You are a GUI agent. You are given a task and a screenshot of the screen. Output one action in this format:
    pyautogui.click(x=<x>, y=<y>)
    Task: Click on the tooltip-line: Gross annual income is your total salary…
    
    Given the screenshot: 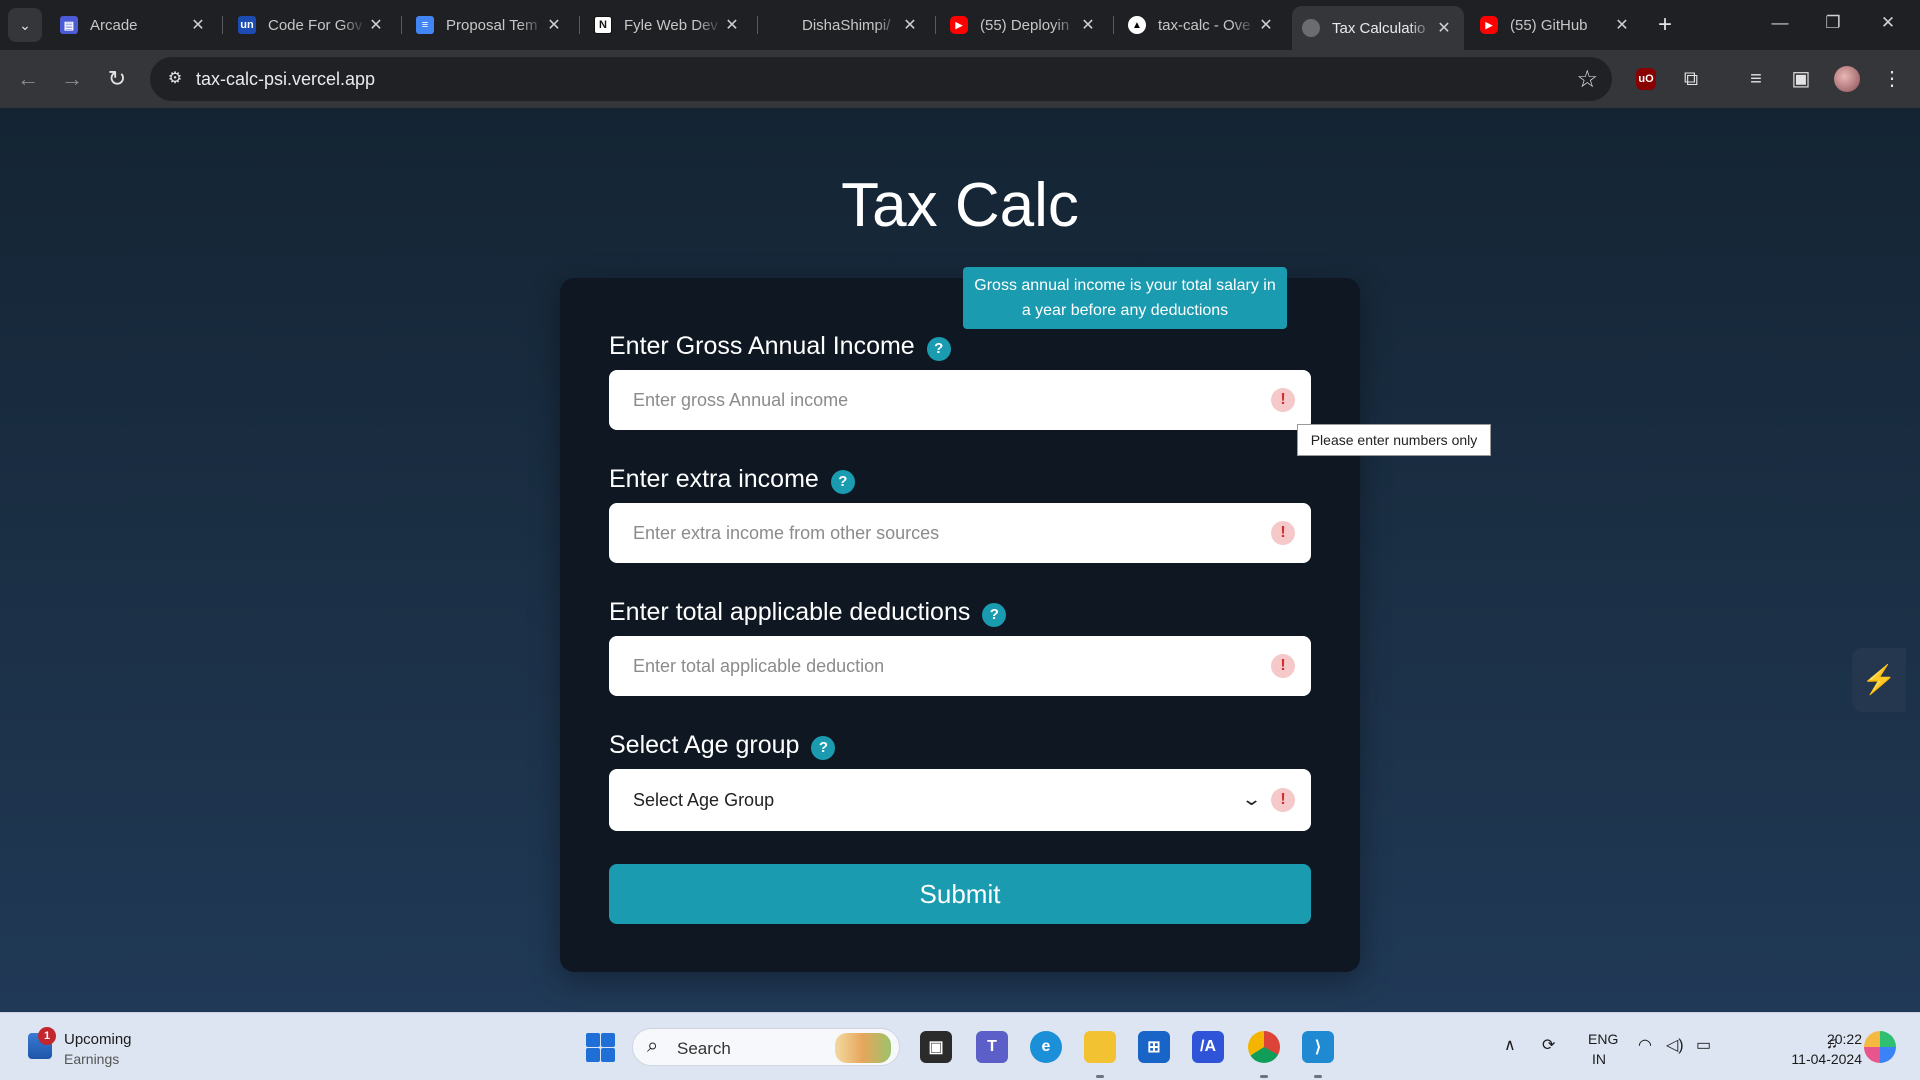 What is the action you would take?
    pyautogui.click(x=1125, y=285)
    